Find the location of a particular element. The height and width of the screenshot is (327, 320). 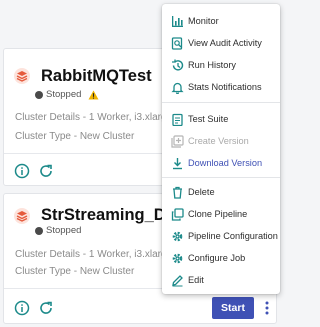

menu-item-download-version: Download Version is located at coordinates (221, 163).